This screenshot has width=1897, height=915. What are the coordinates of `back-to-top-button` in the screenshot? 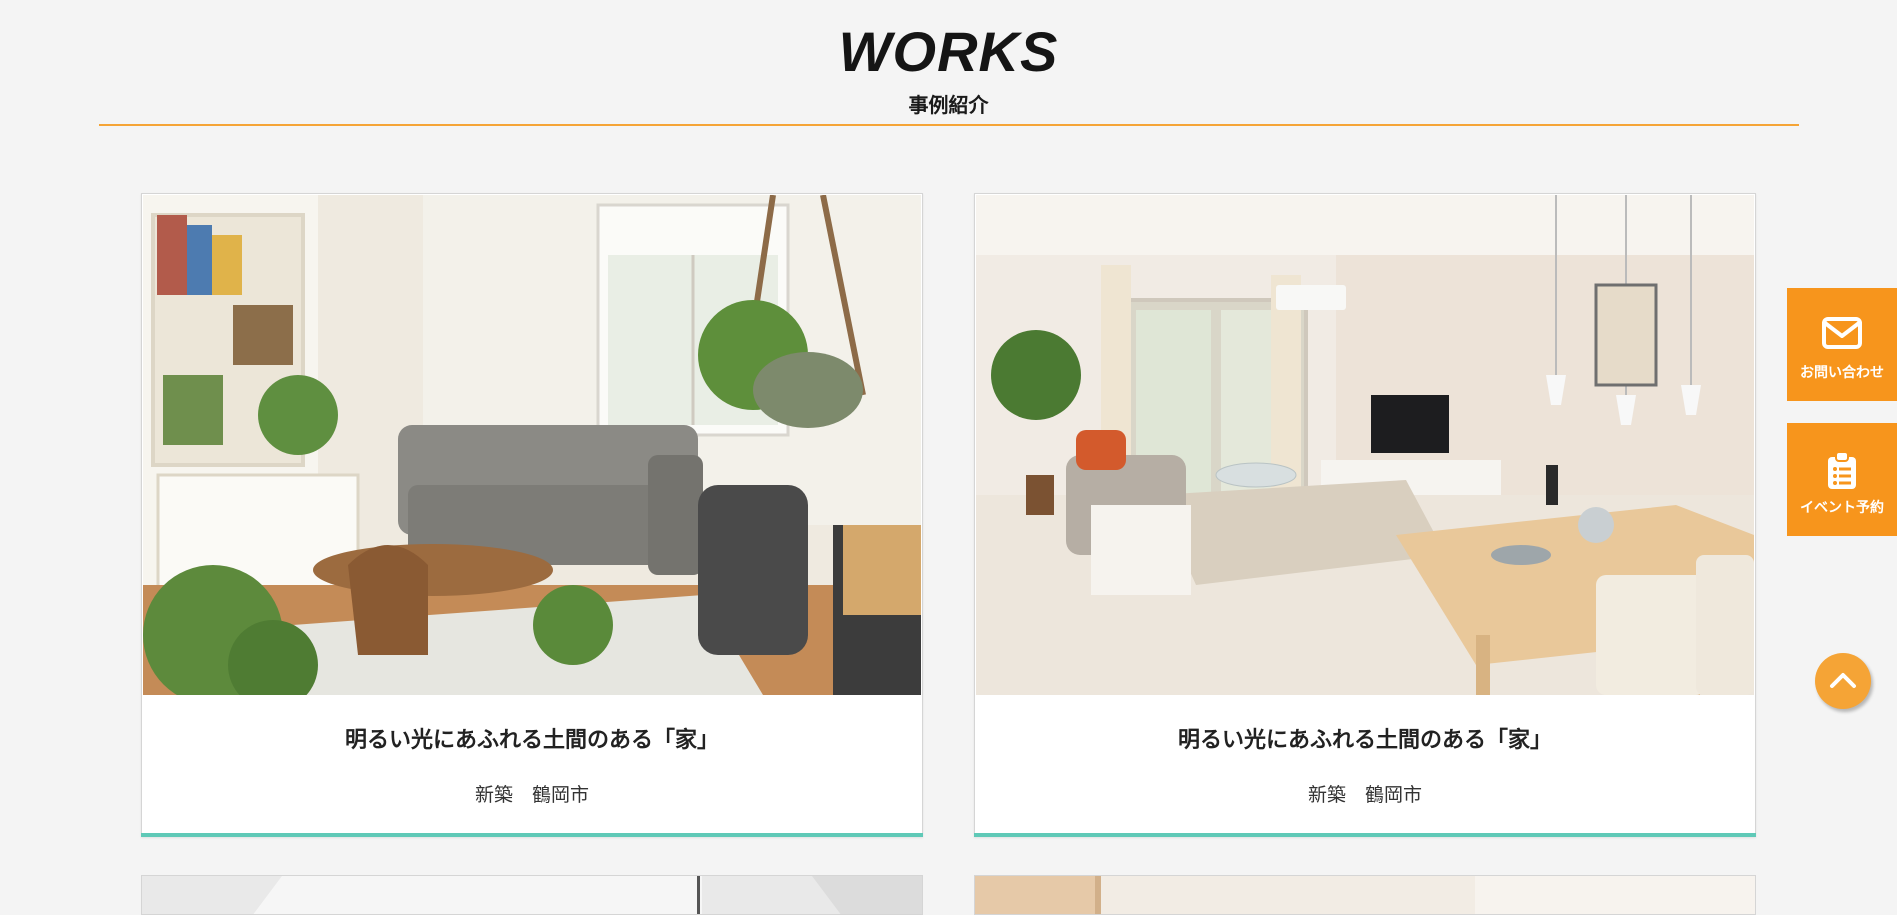 It's located at (1843, 681).